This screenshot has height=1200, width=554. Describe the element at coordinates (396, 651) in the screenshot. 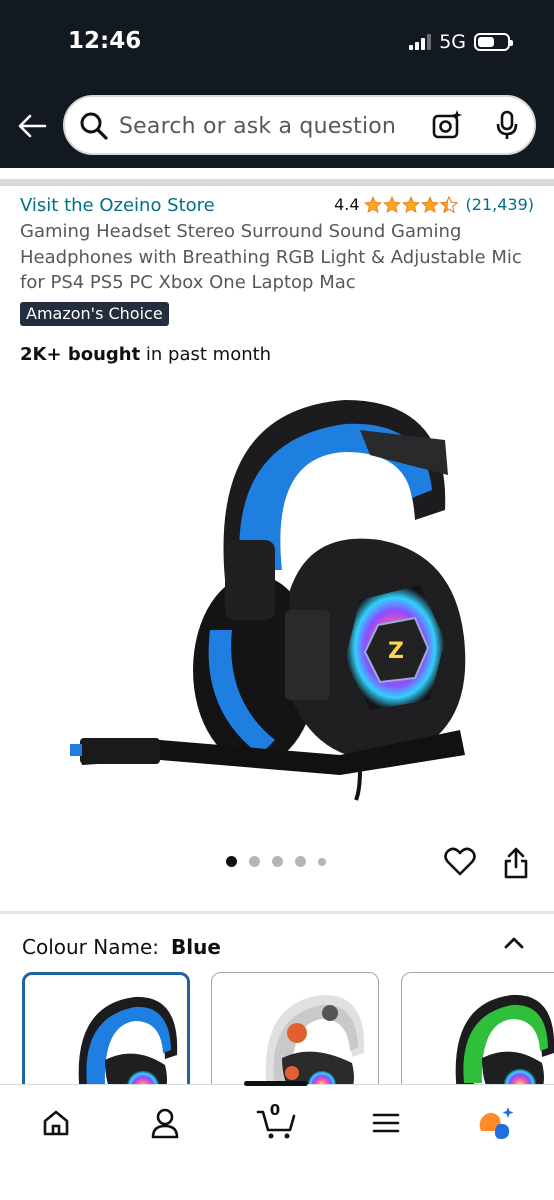

I see `svg-text: Z` at that location.